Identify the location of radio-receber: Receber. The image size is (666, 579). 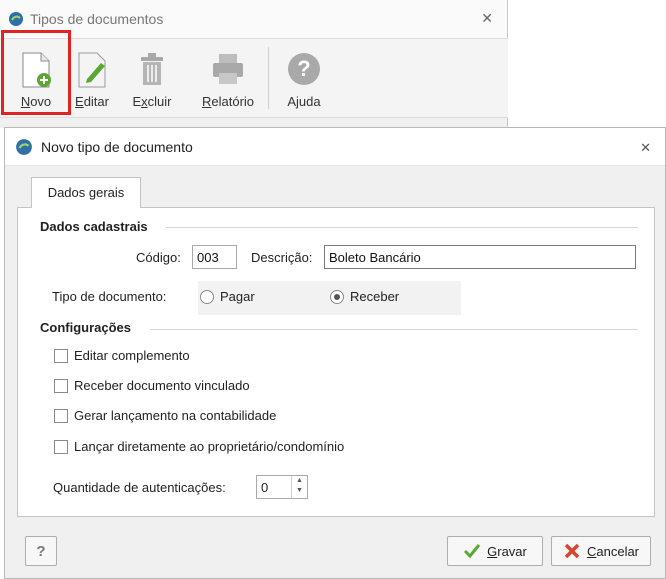
(364, 296).